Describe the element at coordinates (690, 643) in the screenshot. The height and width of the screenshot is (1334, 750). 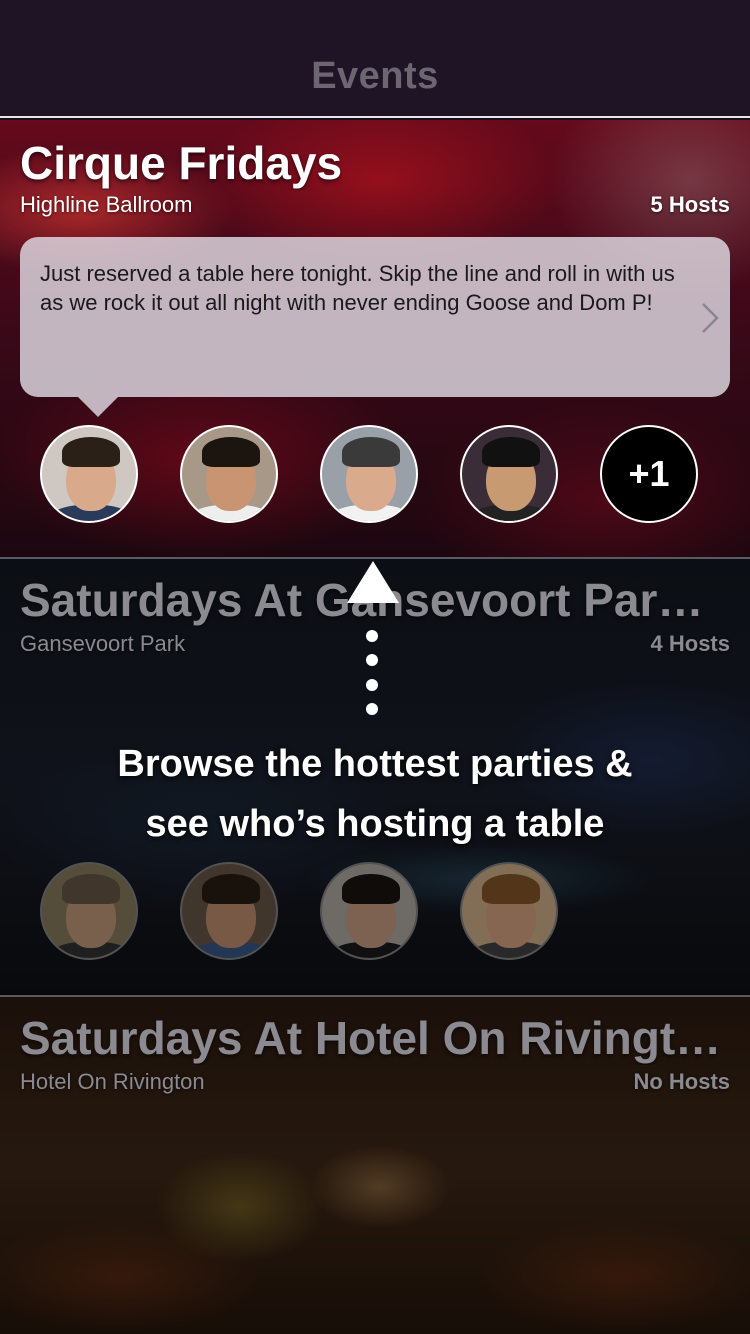
I see `event-host-count: 4 Hosts` at that location.